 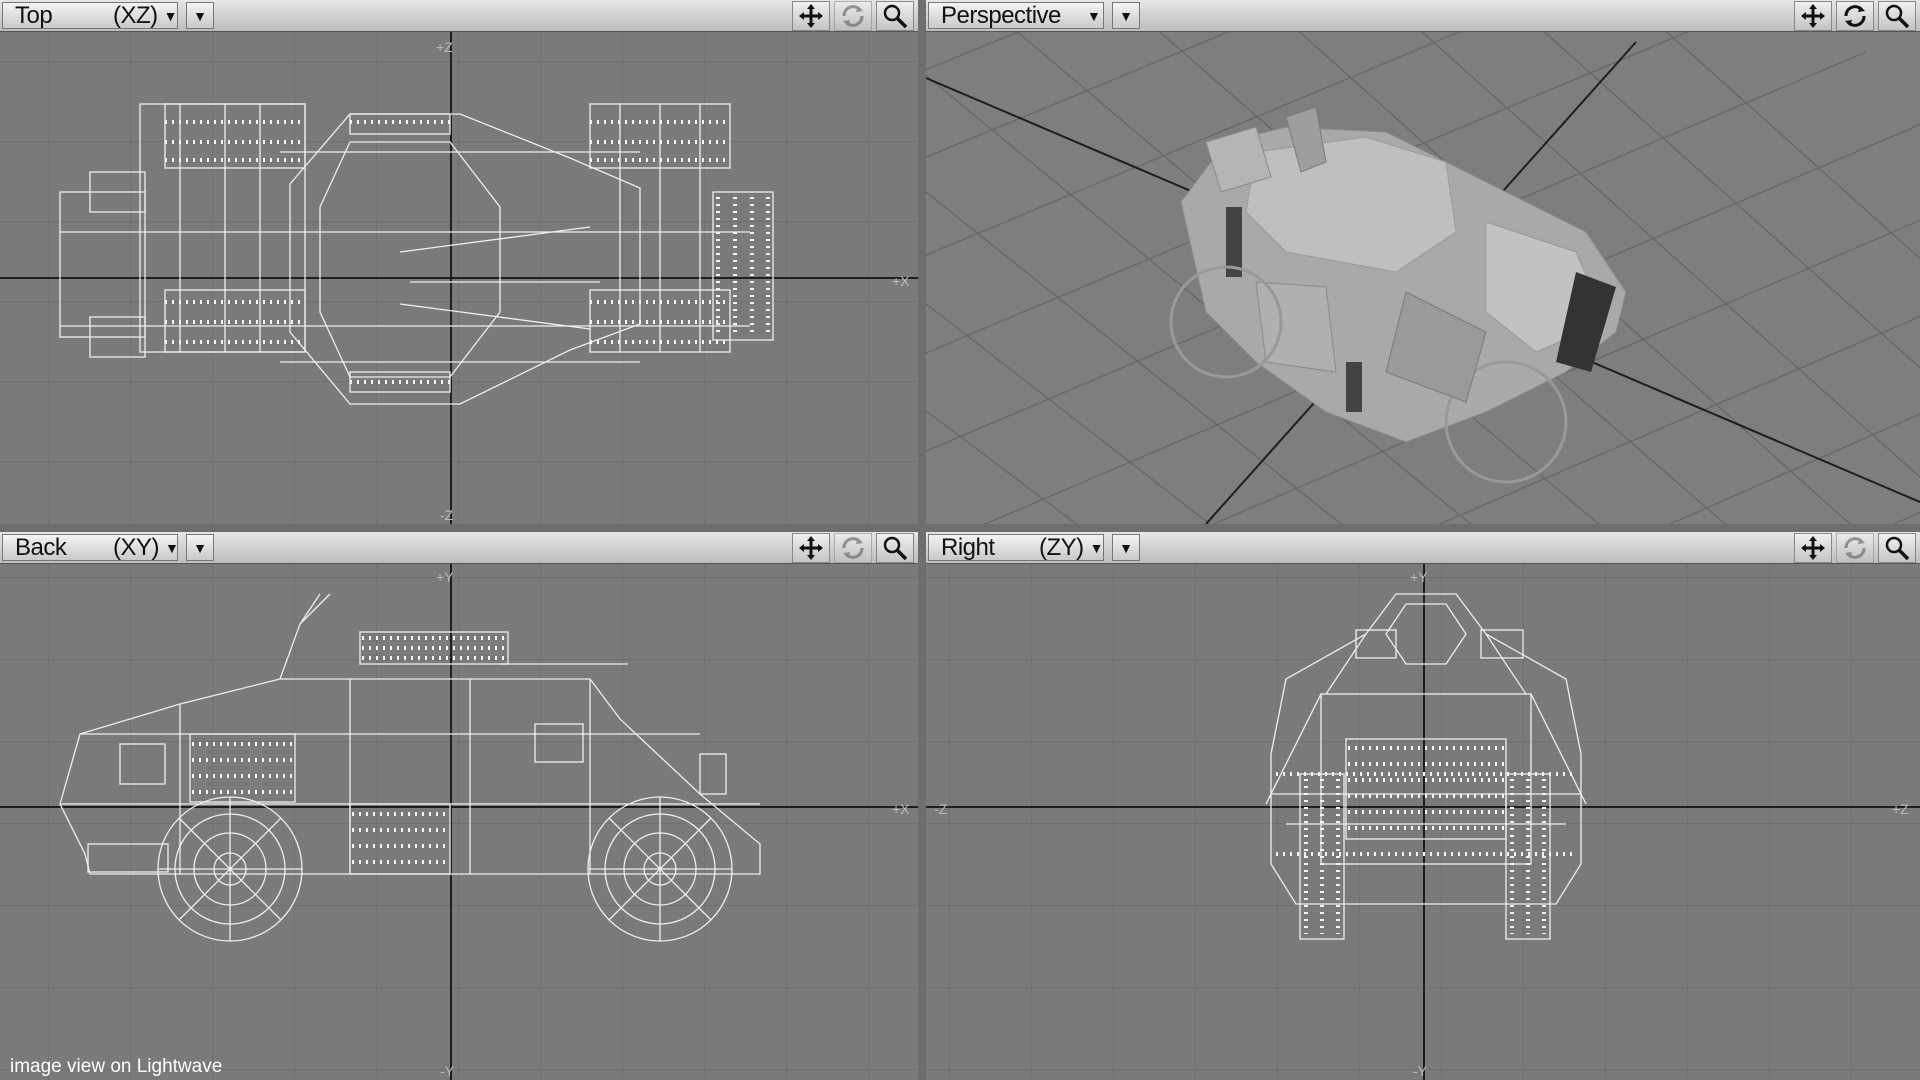 What do you see at coordinates (1016, 547) in the screenshot?
I see `view-type-dropdown-right: Right (ZY) ▼` at bounding box center [1016, 547].